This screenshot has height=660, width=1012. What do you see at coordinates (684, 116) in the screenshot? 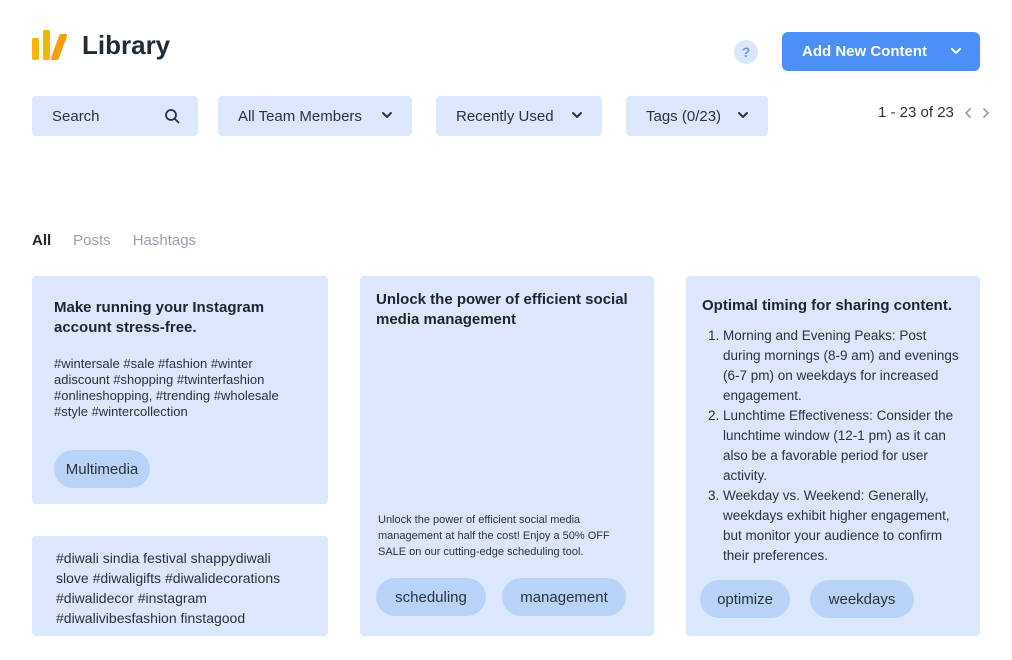
I see `tags-label: Tags (0/23)` at bounding box center [684, 116].